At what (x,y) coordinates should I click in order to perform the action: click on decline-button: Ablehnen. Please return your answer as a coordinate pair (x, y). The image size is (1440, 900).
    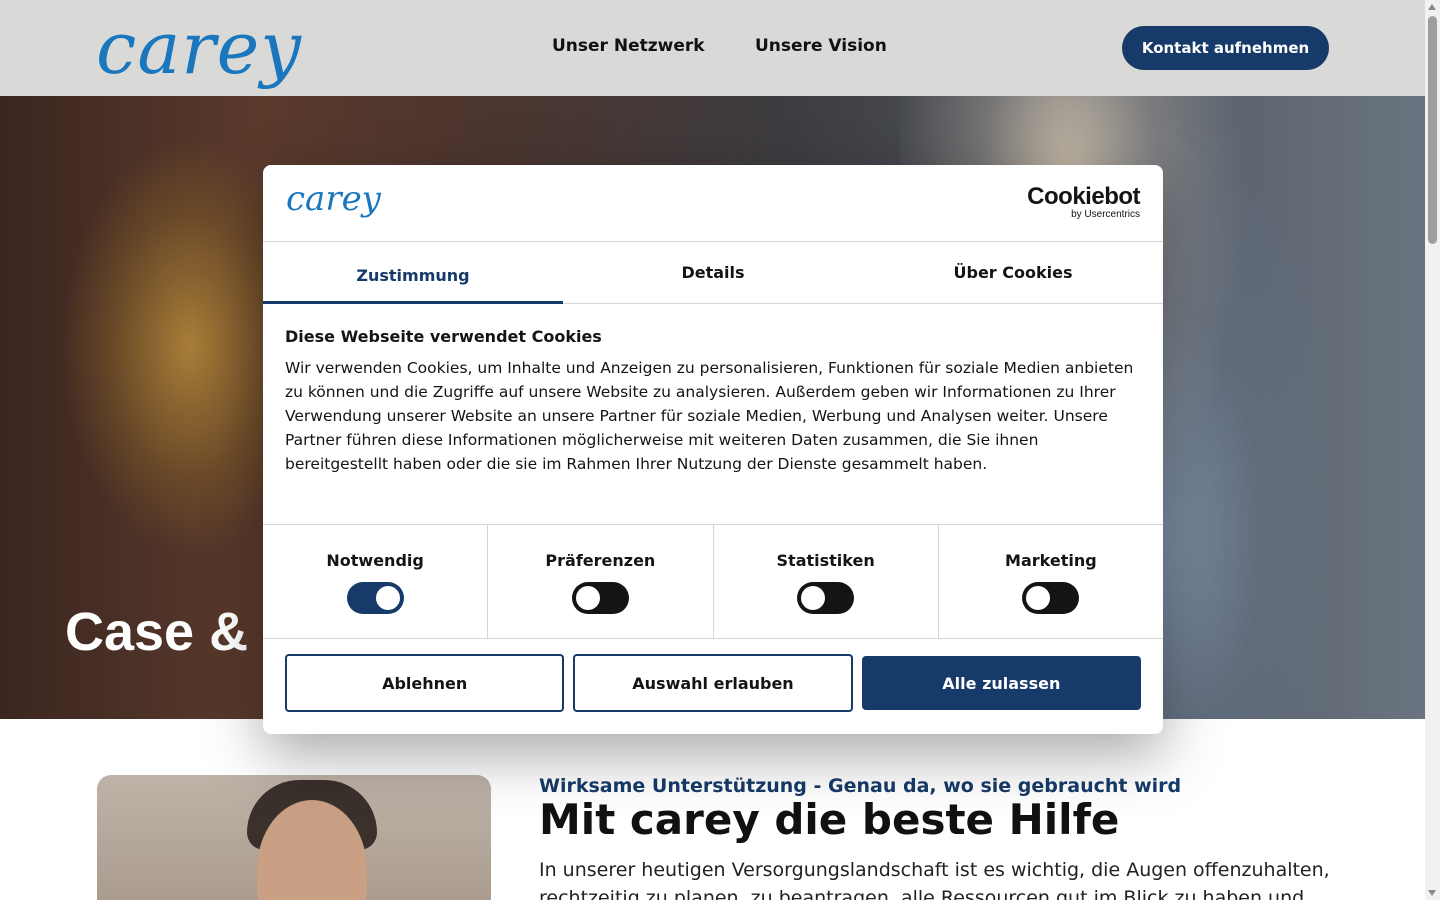
    Looking at the image, I should click on (425, 683).